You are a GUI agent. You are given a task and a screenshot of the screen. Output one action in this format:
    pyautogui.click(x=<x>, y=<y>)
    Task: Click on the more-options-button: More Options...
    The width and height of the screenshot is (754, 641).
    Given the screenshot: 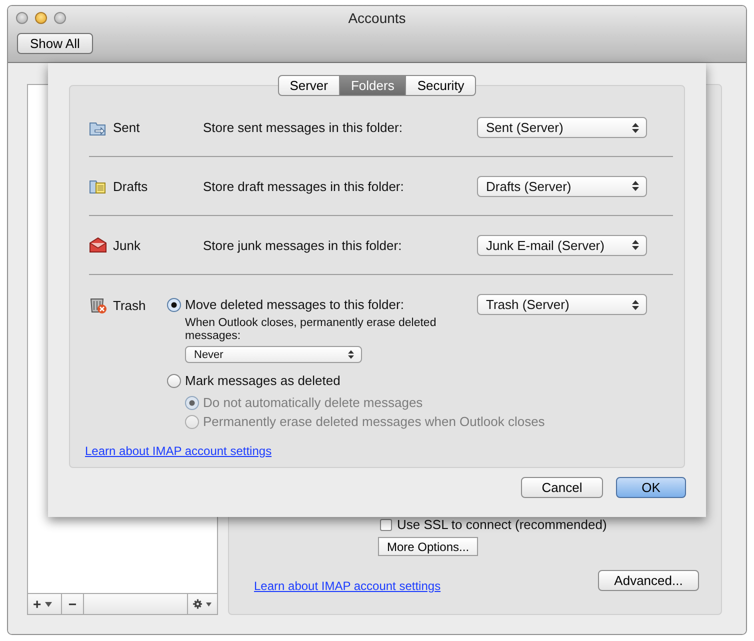 What is the action you would take?
    pyautogui.click(x=428, y=546)
    